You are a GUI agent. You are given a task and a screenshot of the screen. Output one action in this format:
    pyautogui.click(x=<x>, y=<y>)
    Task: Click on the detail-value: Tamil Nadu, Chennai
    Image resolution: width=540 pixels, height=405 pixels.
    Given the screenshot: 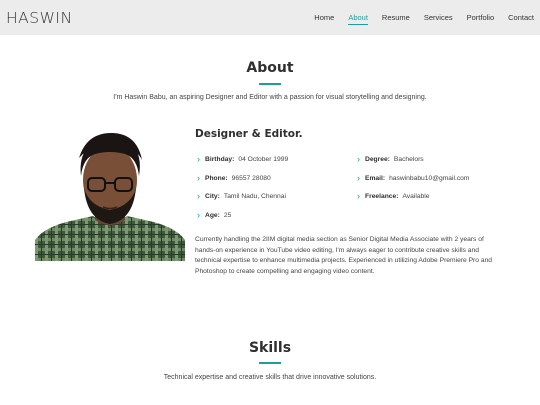 What is the action you would take?
    pyautogui.click(x=254, y=196)
    